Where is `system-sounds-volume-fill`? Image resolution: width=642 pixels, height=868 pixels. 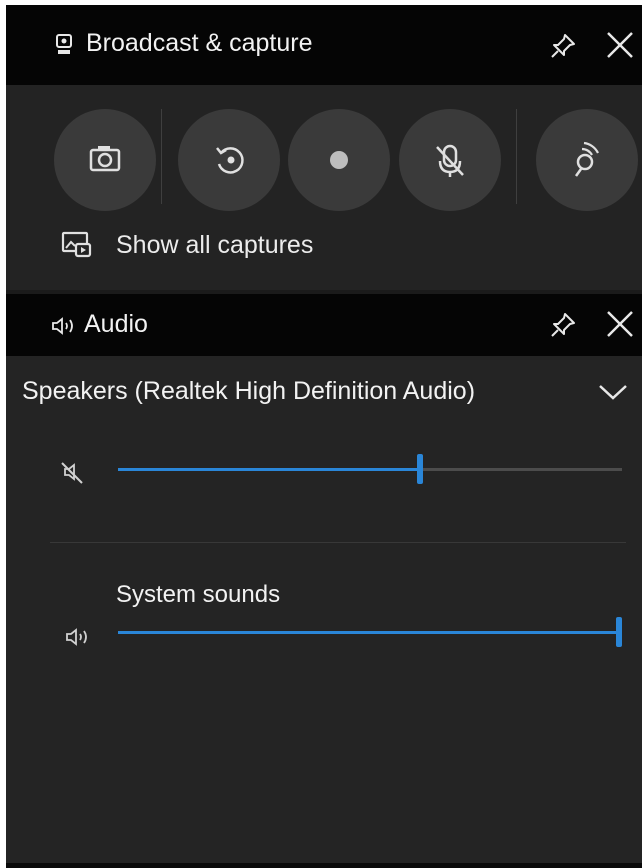
system-sounds-volume-fill is located at coordinates (370, 632).